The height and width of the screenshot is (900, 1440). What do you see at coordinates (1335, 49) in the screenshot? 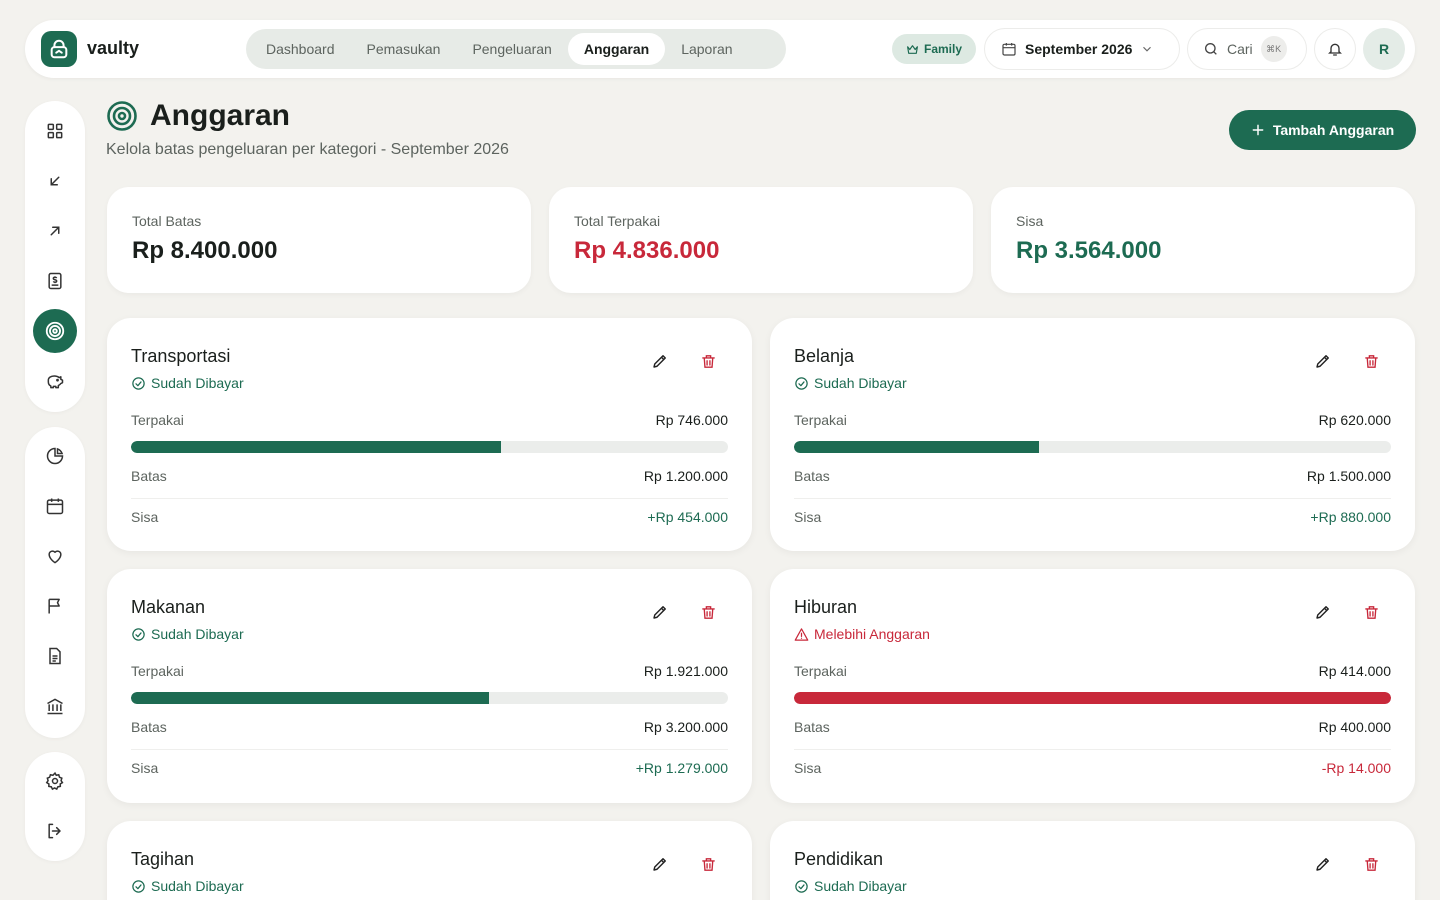
I see `notifications-button` at bounding box center [1335, 49].